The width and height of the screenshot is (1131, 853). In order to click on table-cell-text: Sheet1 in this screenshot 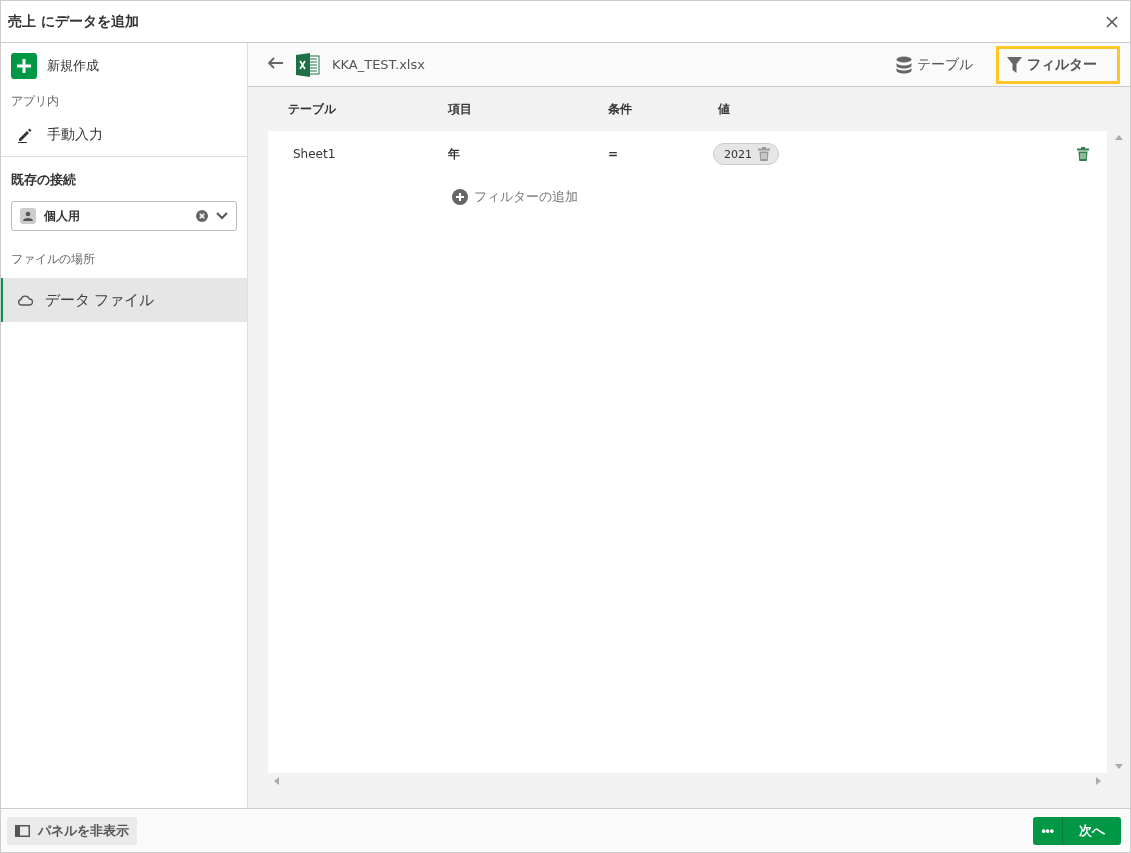, I will do `click(315, 154)`.